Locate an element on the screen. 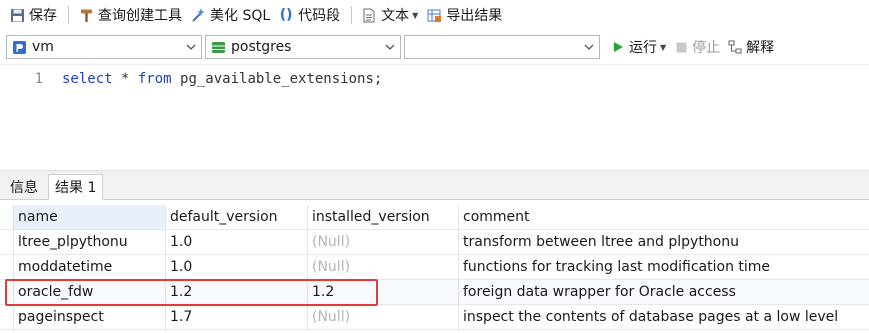  export-results-label: 导出结果 is located at coordinates (474, 16).